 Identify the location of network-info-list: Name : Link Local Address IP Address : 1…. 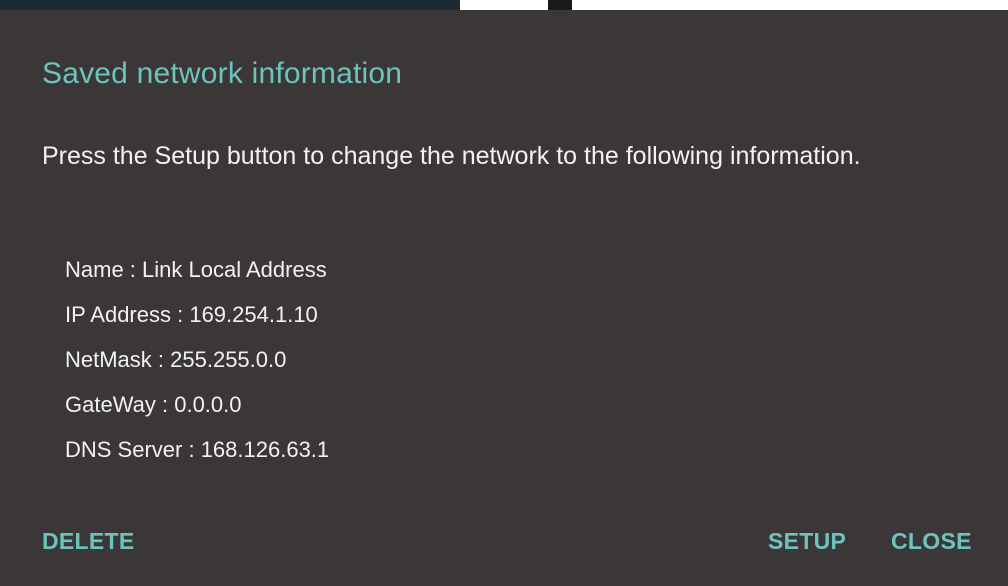
(197, 368).